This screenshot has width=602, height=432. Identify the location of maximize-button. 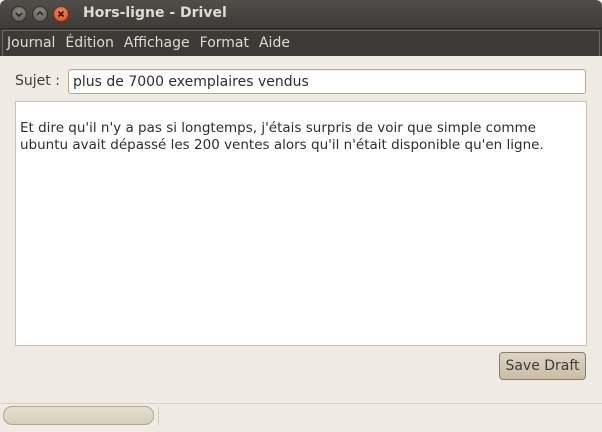
(40, 14).